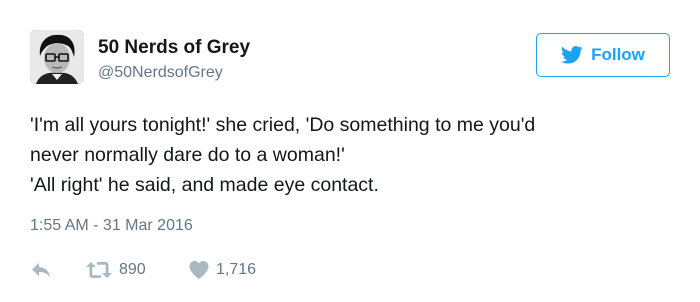 This screenshot has height=302, width=700. I want to click on retweet-count: 890, so click(132, 269).